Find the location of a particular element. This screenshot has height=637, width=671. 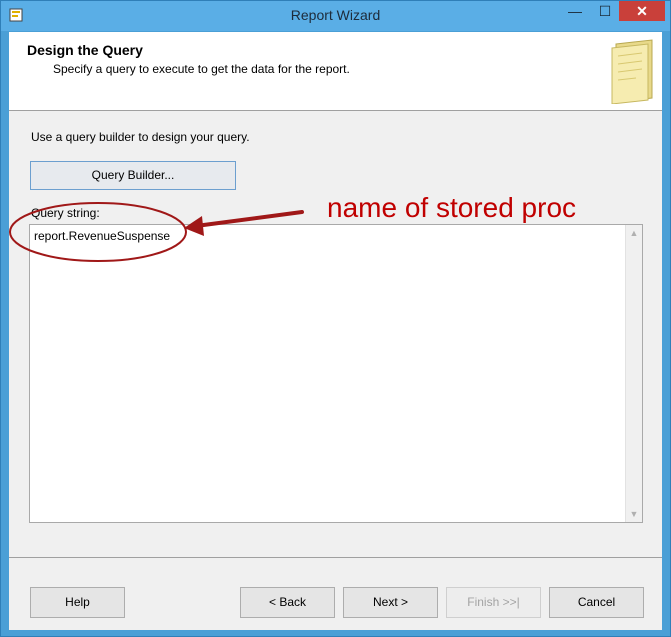

annotation-arrowhead is located at coordinates (194, 226).